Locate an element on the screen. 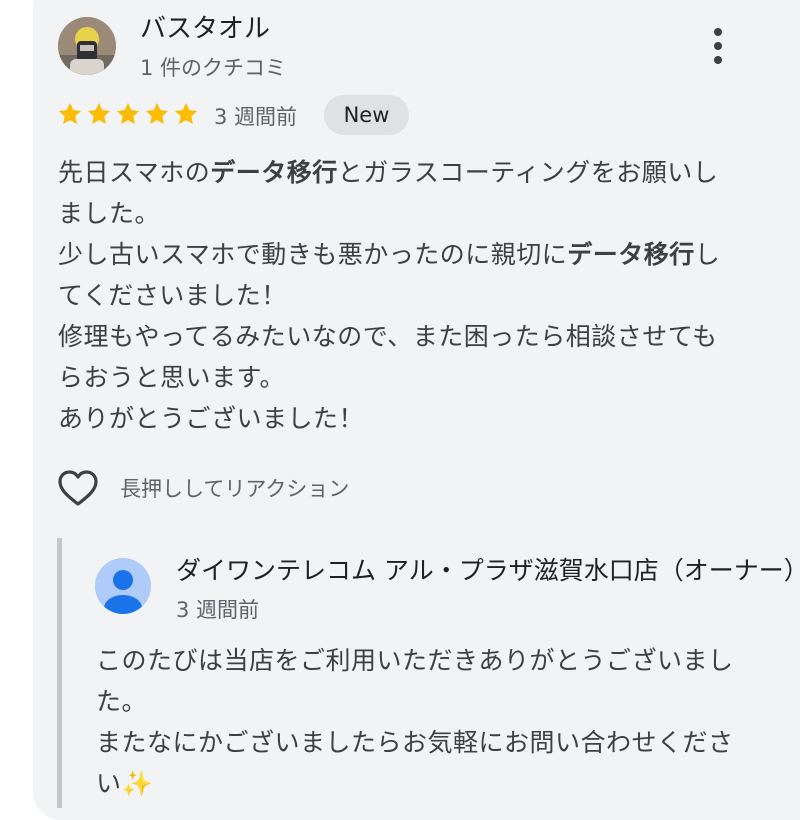  author-avatar-image is located at coordinates (87, 46).